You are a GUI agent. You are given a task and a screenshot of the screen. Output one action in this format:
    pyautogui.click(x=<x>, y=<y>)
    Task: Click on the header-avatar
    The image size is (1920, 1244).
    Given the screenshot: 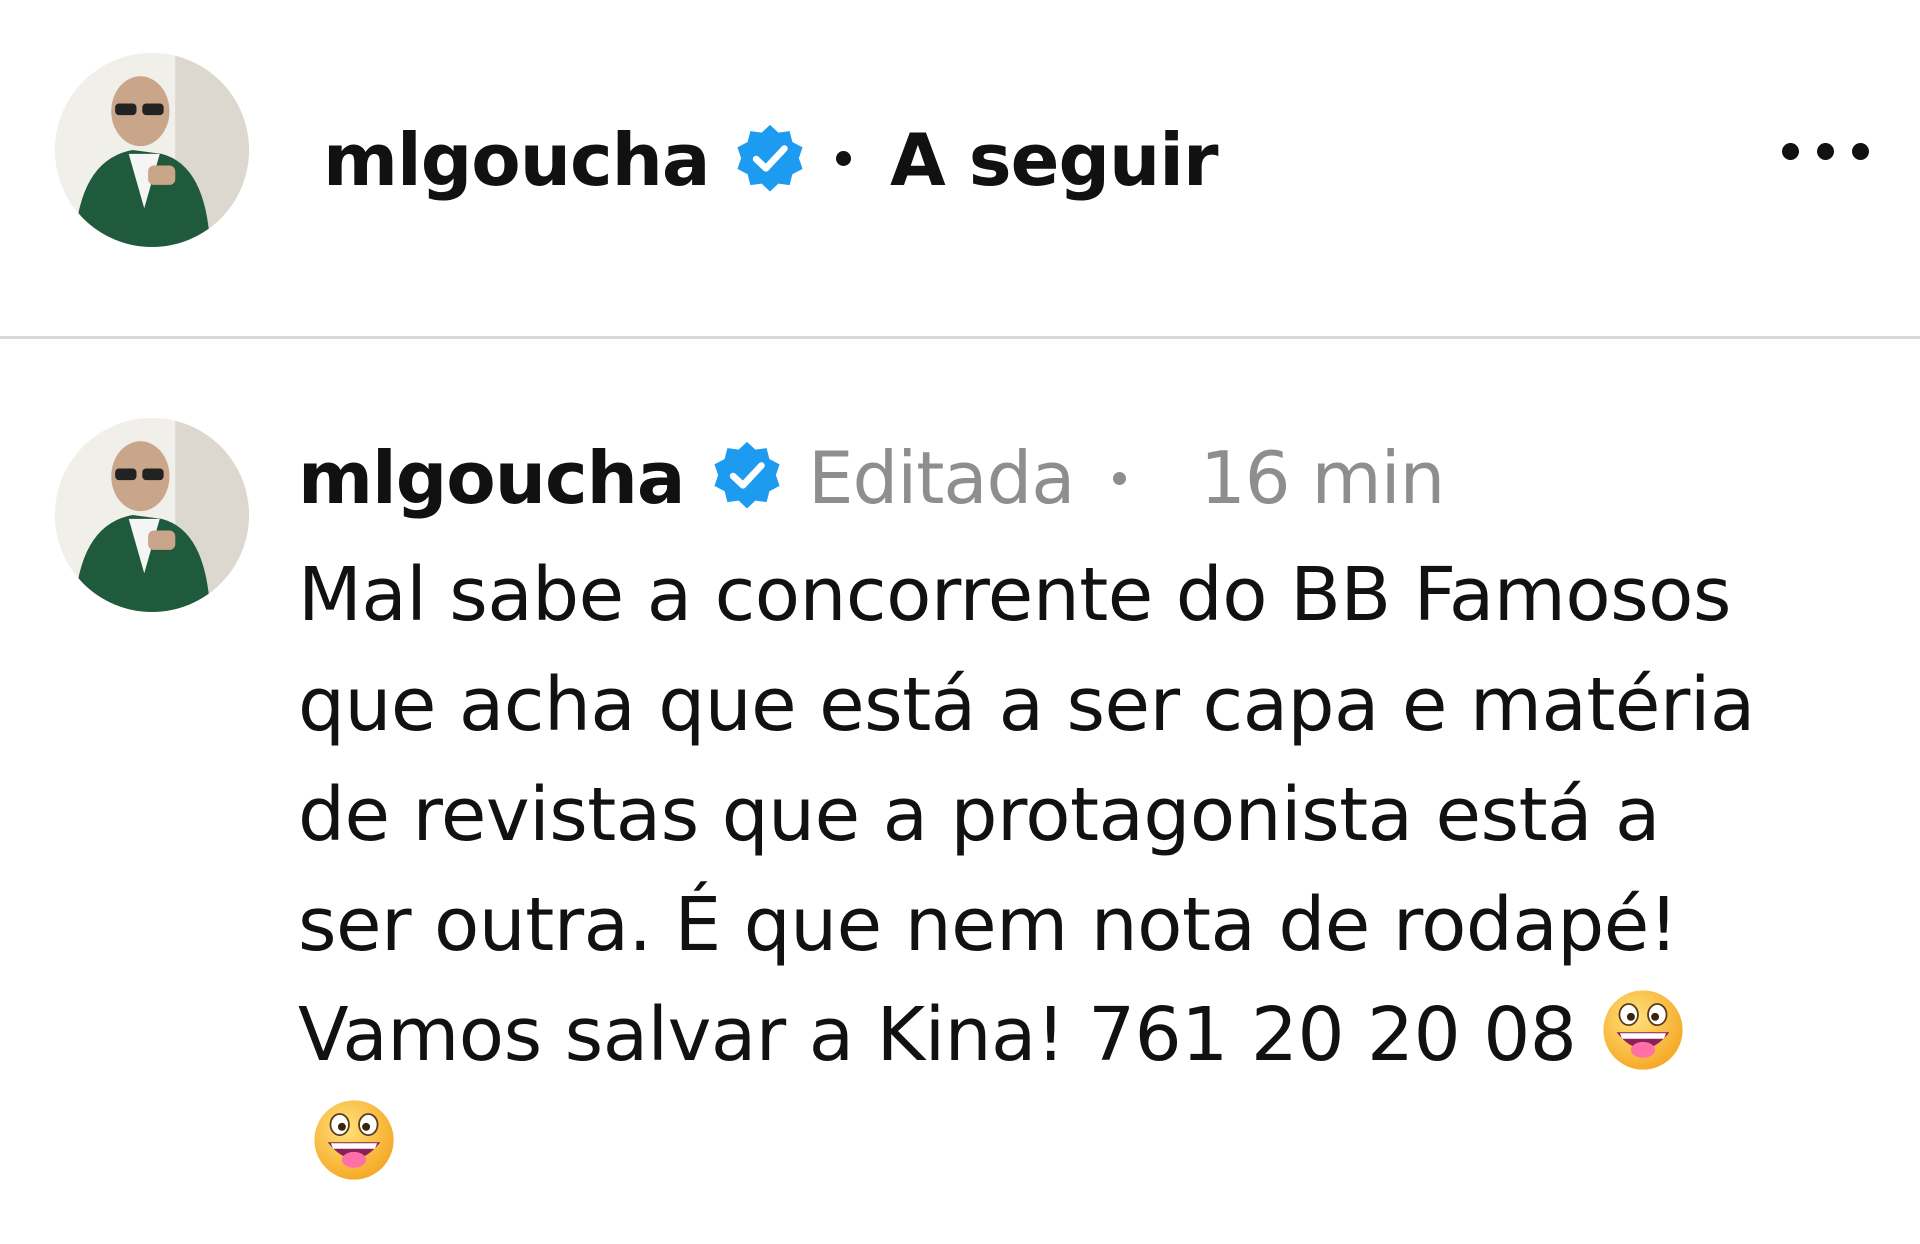 What is the action you would take?
    pyautogui.click(x=152, y=150)
    